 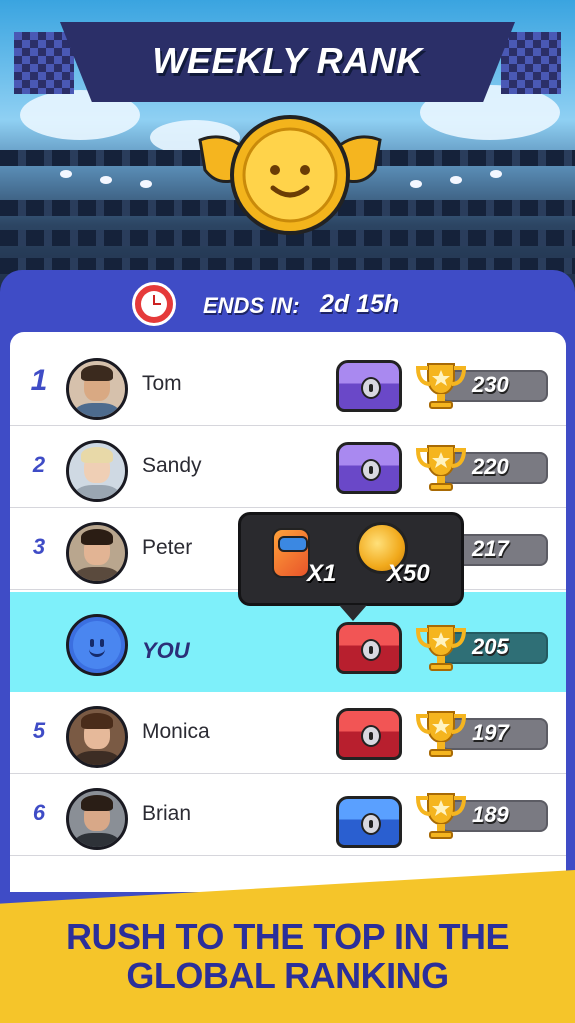 I want to click on player-name: YOU, so click(x=166, y=650).